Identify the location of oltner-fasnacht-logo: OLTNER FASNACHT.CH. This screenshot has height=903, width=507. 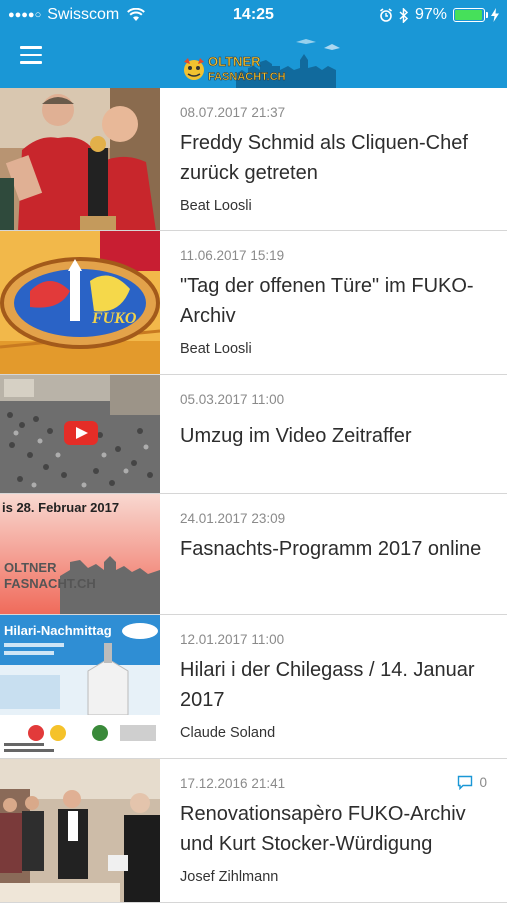
(262, 63).